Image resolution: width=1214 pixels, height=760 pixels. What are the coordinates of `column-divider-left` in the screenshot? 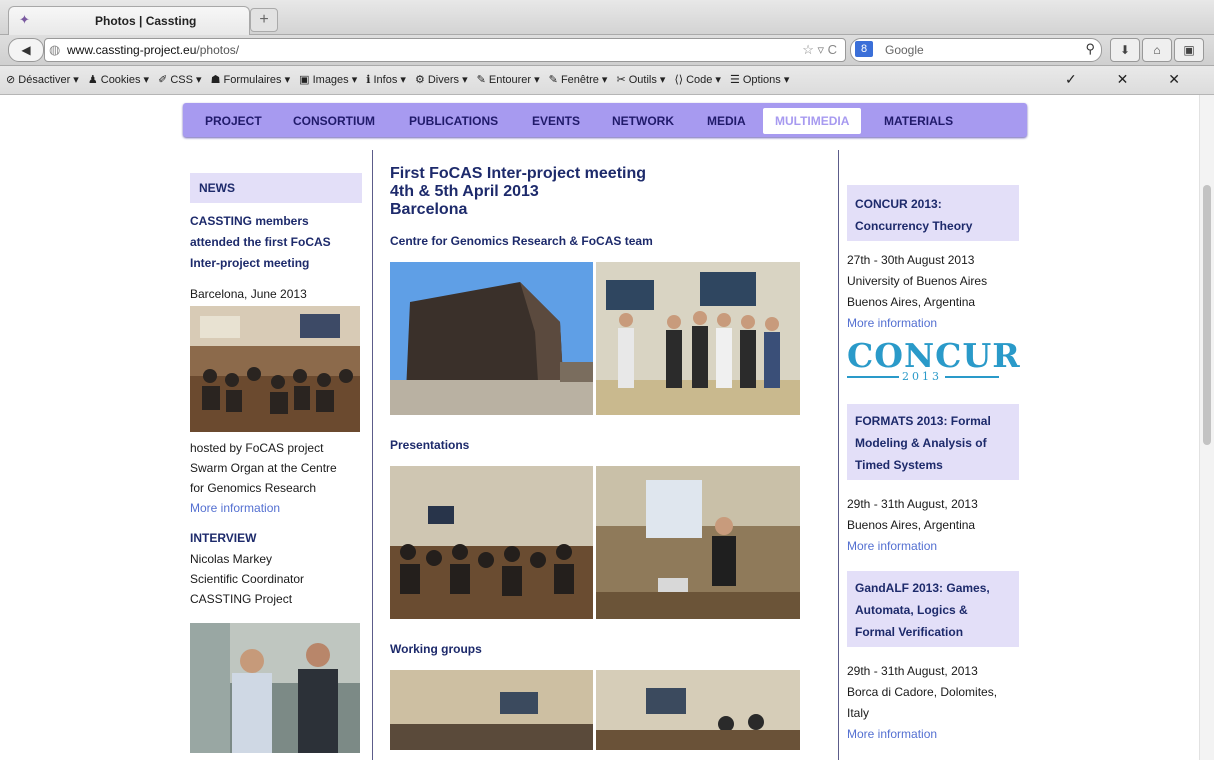 It's located at (372, 455).